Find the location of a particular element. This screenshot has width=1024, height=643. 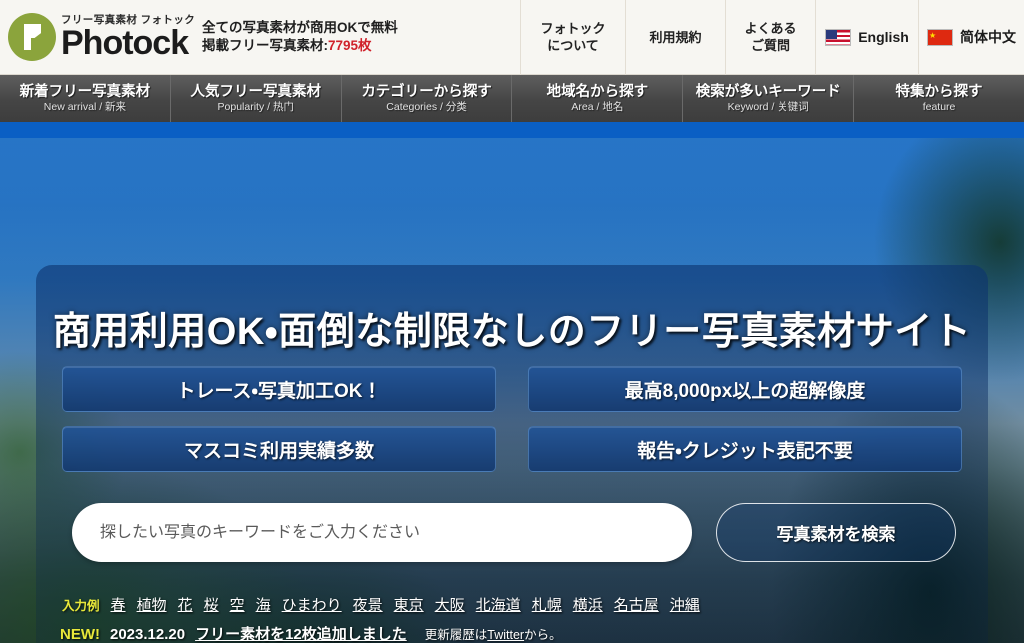

twitter-link: Twitter is located at coordinates (505, 635).